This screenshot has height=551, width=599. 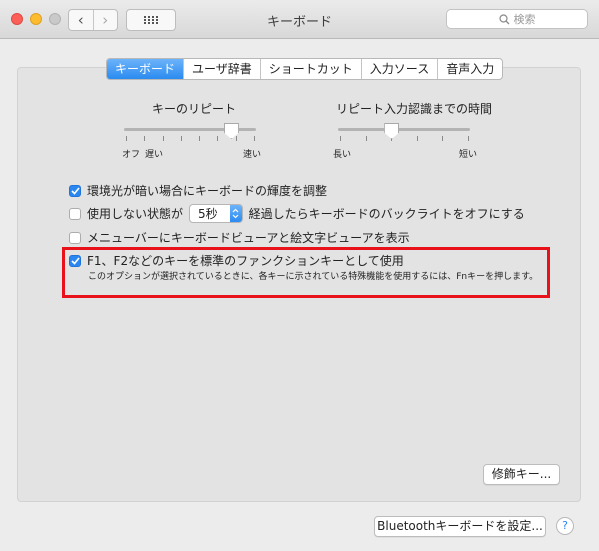 What do you see at coordinates (154, 155) in the screenshot?
I see `key-repeat-slow-label: 遅い` at bounding box center [154, 155].